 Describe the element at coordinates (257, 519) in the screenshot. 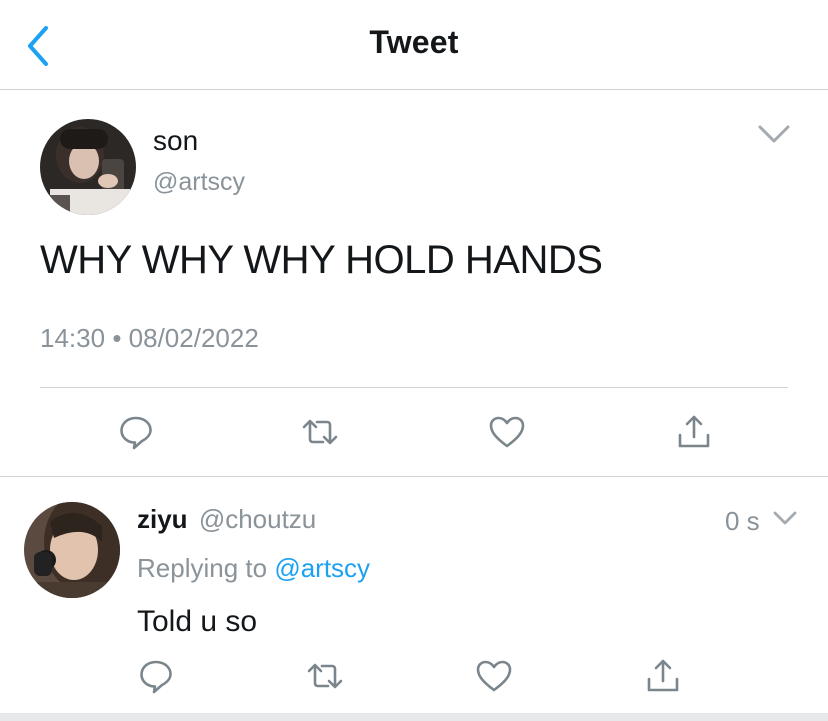

I see `reply-author-handle: @choutzu` at that location.